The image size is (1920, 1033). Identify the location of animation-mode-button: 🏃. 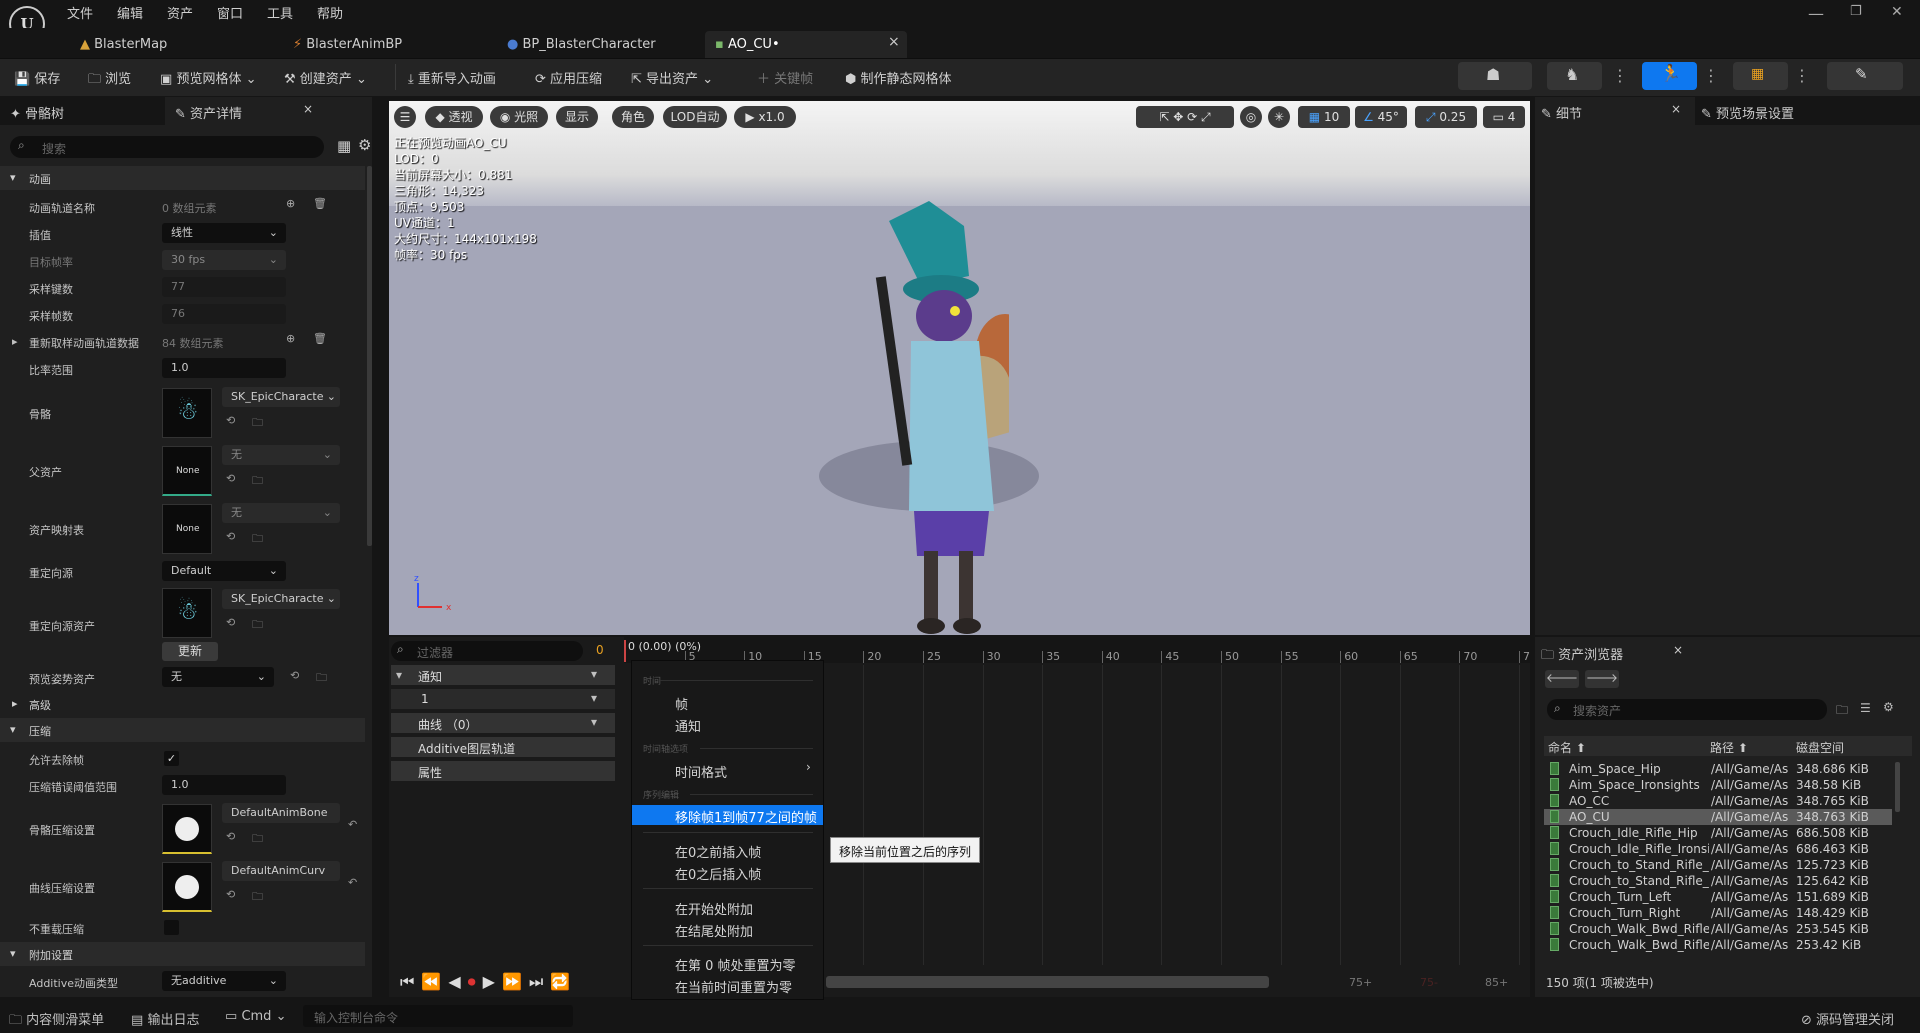
(1669, 76).